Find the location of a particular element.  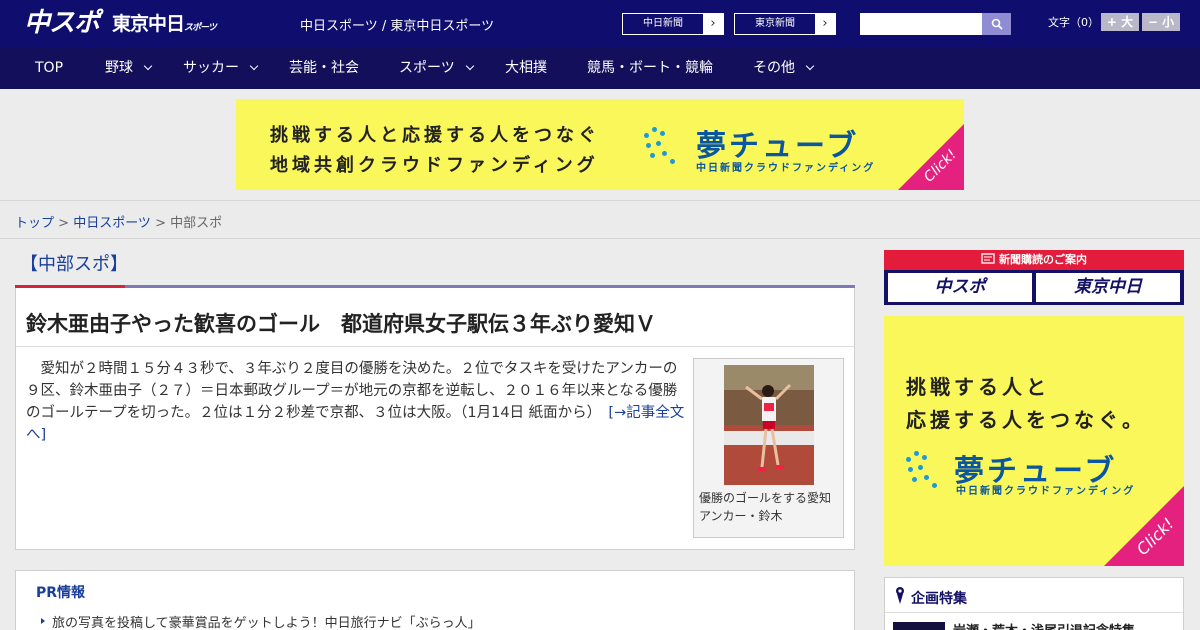

nav-racing: 競馬・ボート・競輪 is located at coordinates (650, 68).